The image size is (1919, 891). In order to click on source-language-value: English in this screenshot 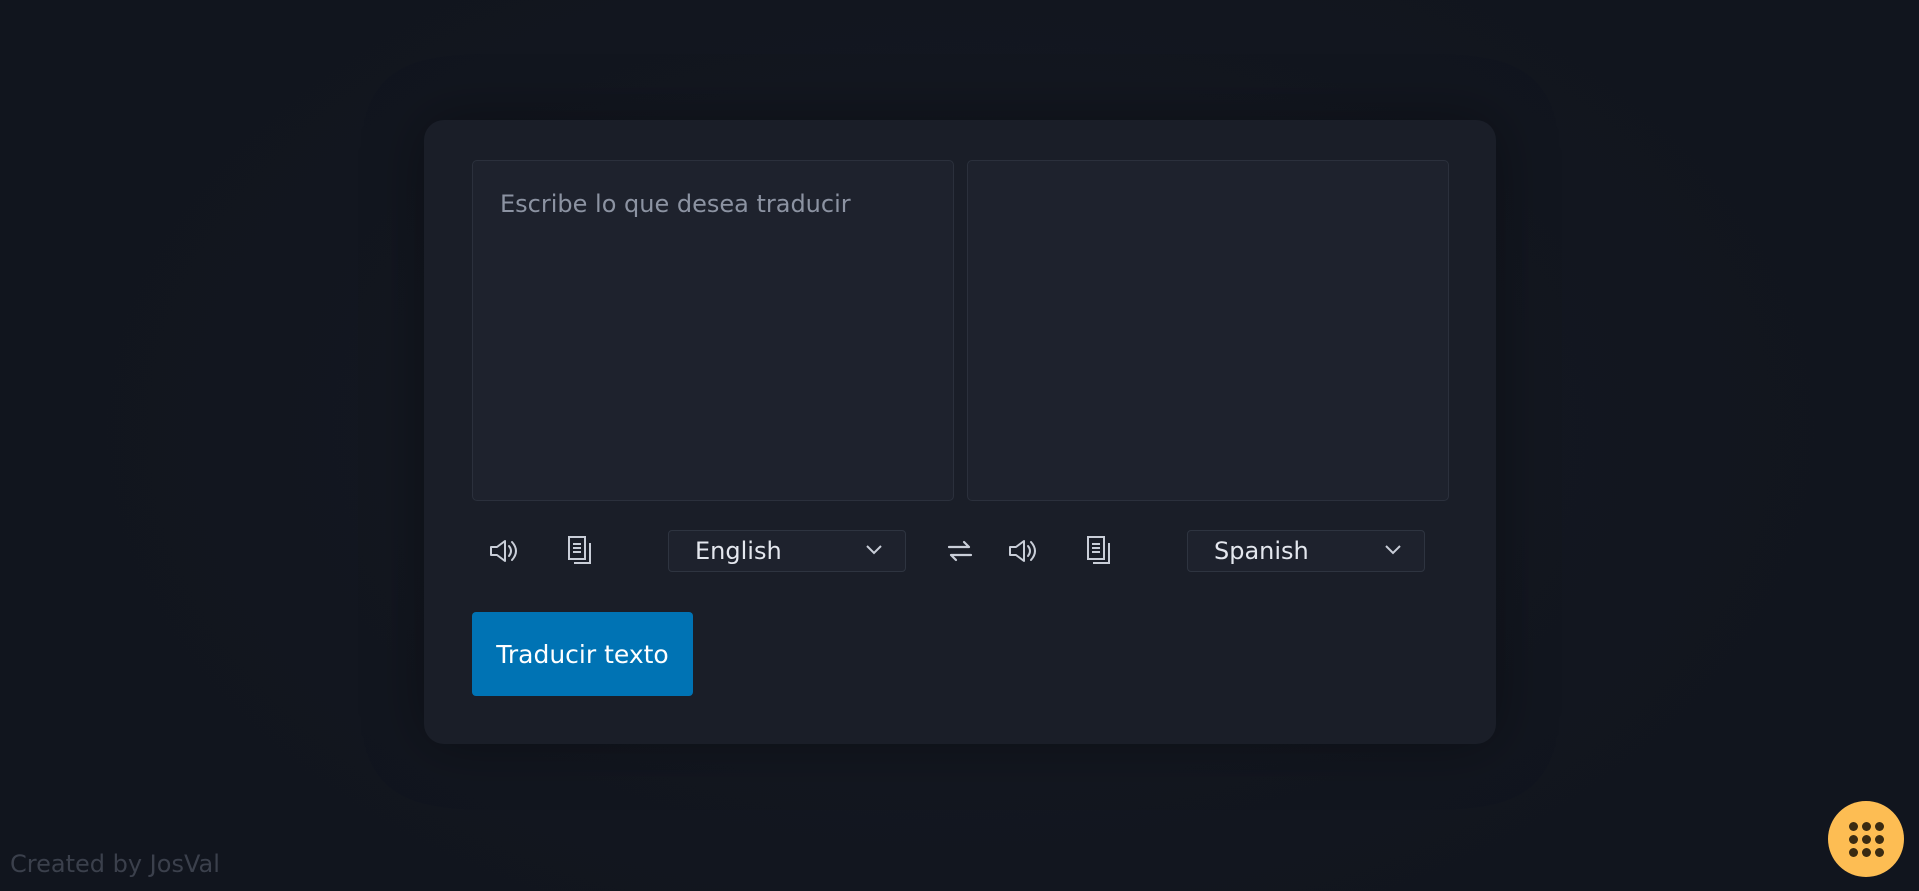, I will do `click(738, 551)`.